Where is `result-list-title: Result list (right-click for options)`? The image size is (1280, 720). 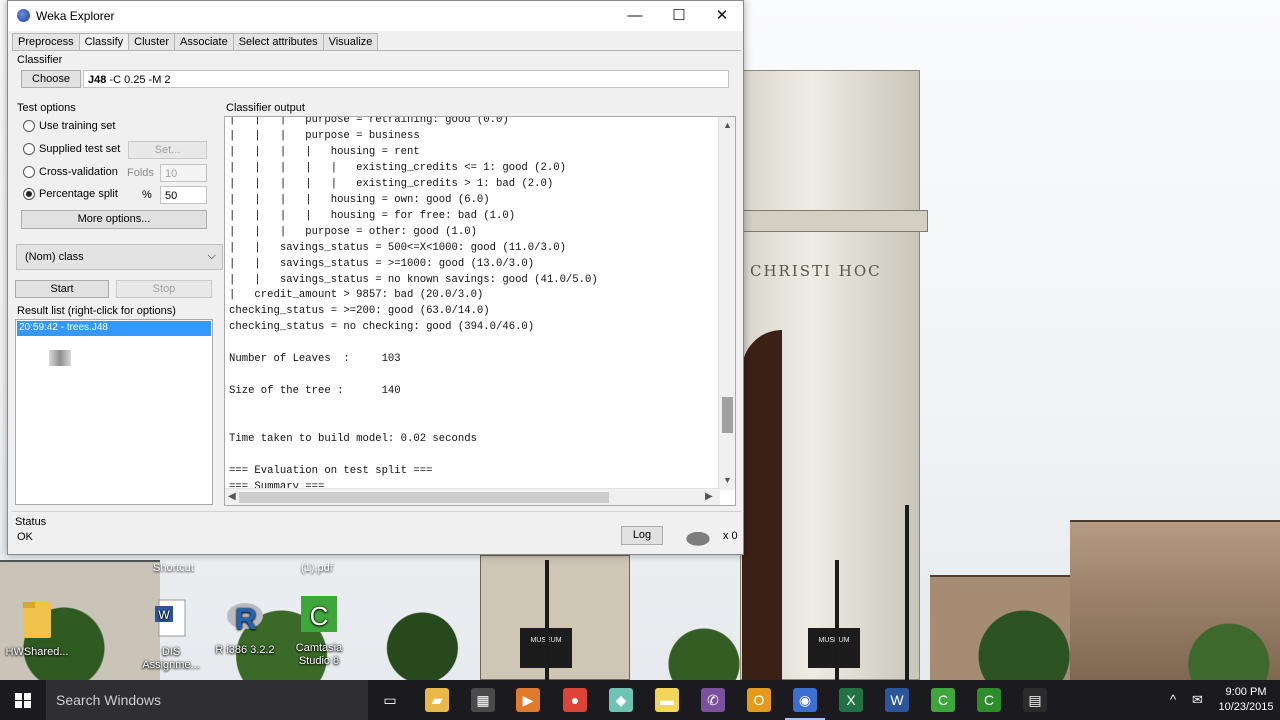 result-list-title: Result list (right-click for options) is located at coordinates (96, 311).